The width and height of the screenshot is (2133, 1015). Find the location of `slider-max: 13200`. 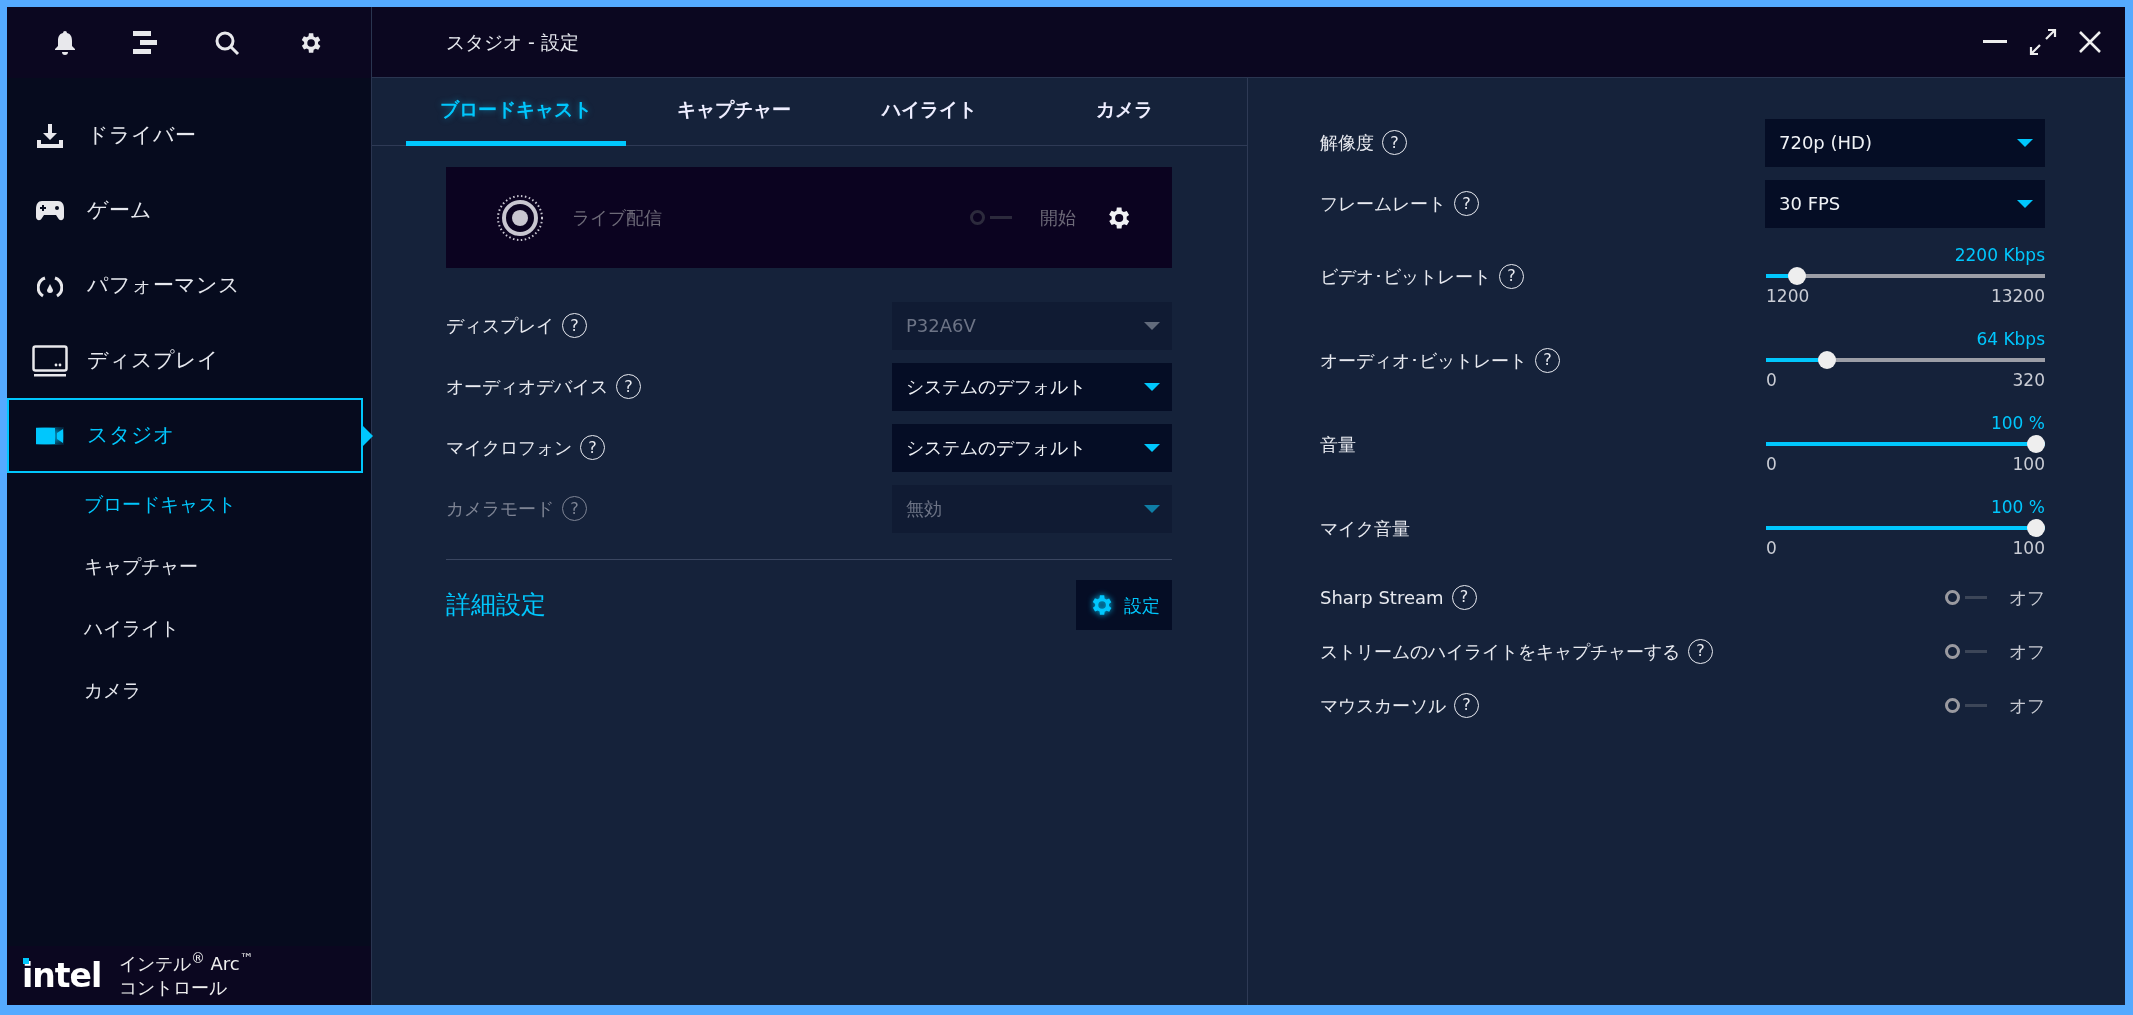

slider-max: 13200 is located at coordinates (2017, 296).